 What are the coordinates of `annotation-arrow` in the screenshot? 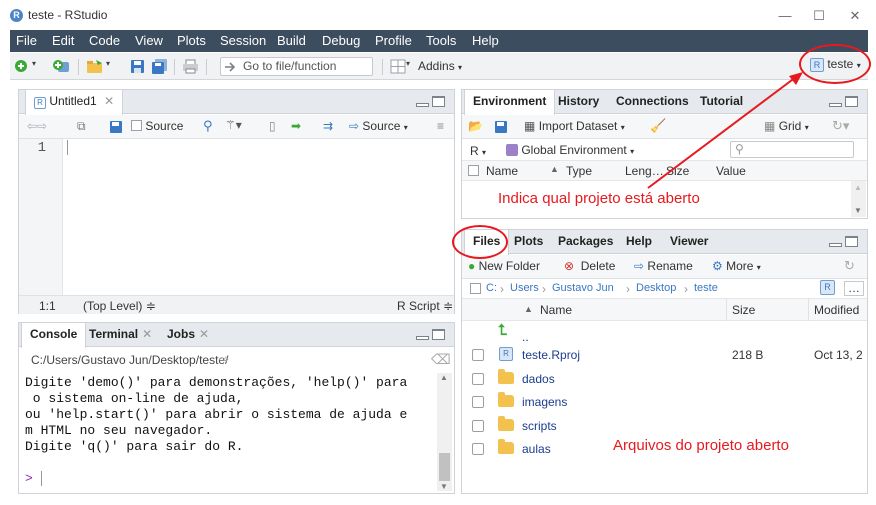 It's located at (725, 130).